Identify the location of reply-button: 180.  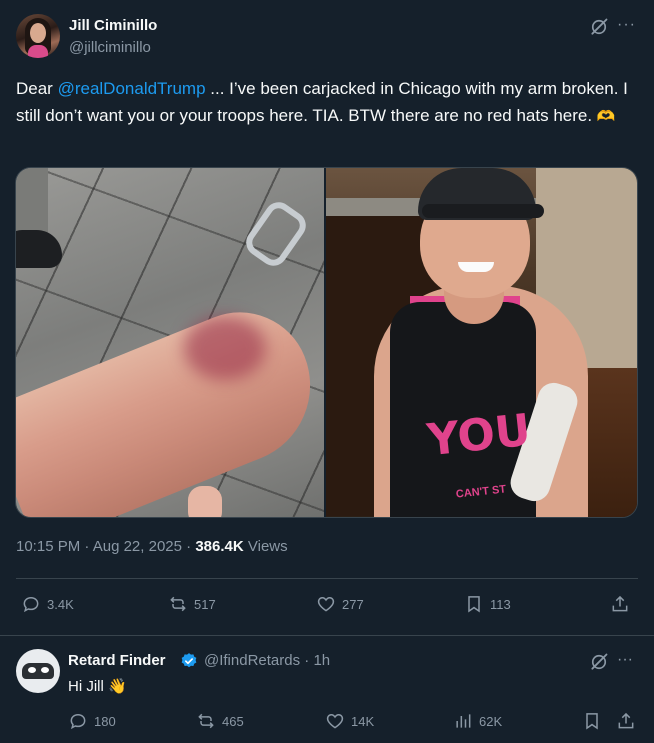
(92, 721).